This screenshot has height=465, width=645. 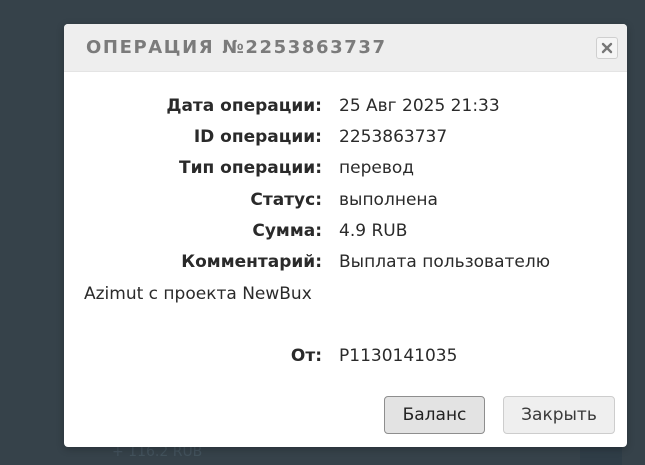 I want to click on field-row-date: Дата операции: 25 Авг 2025 21:33, so click(x=345, y=106).